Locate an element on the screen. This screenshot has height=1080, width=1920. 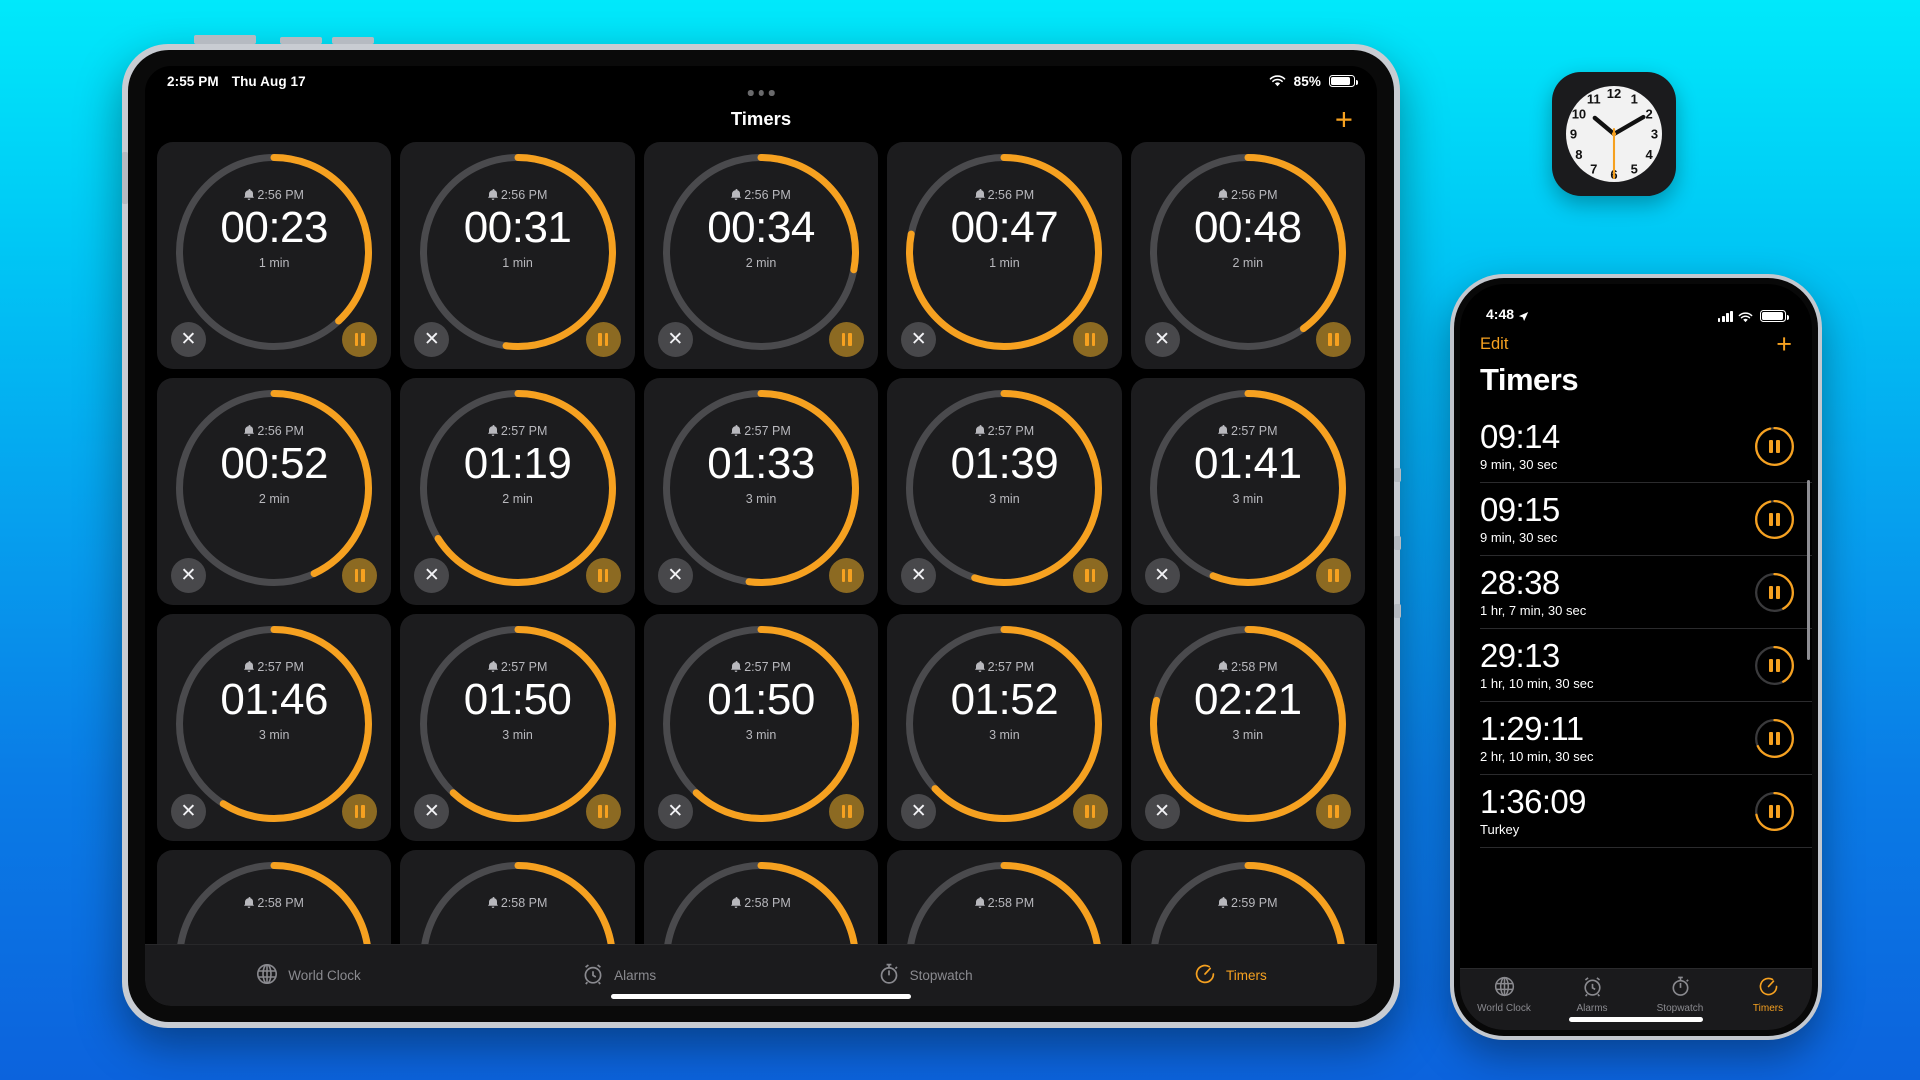
timer-card: 2:56 PM 00:47 1 min ✕ is located at coordinates (1004, 255).